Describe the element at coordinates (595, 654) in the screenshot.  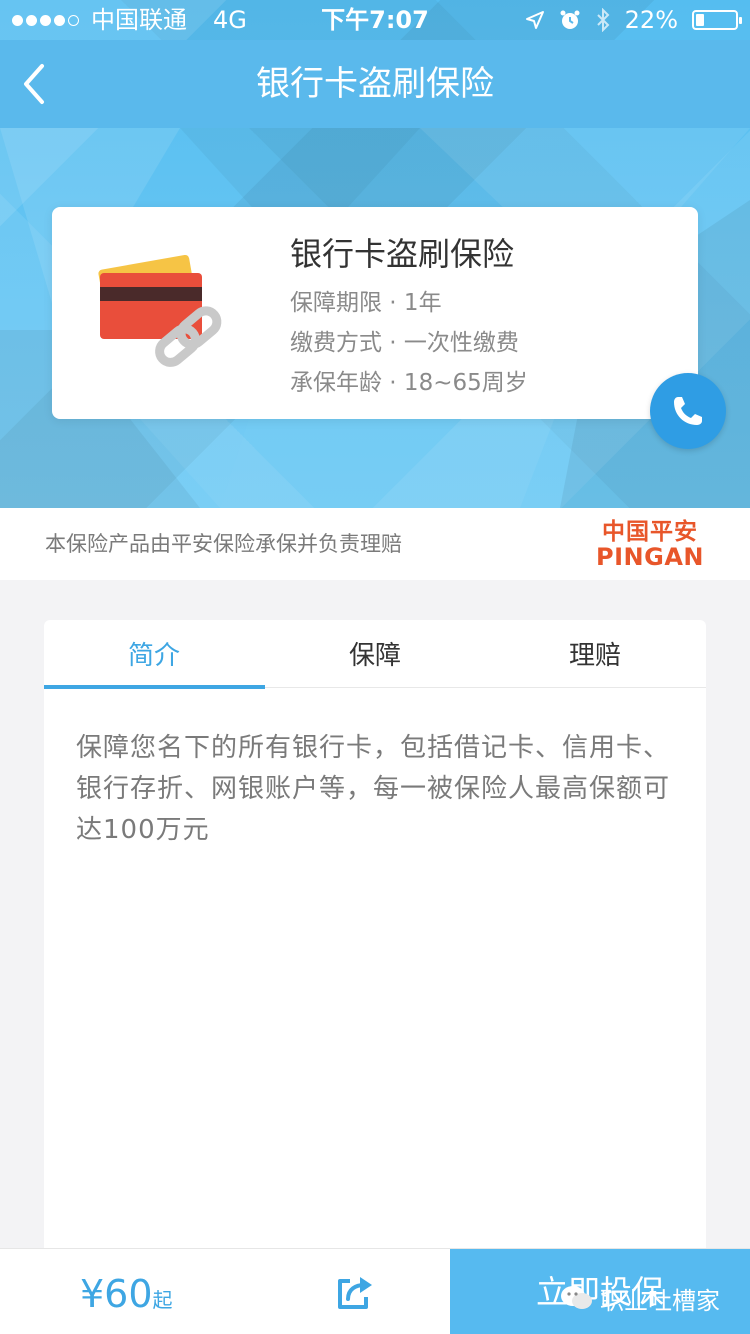
I see `tab-claims: 理赔` at that location.